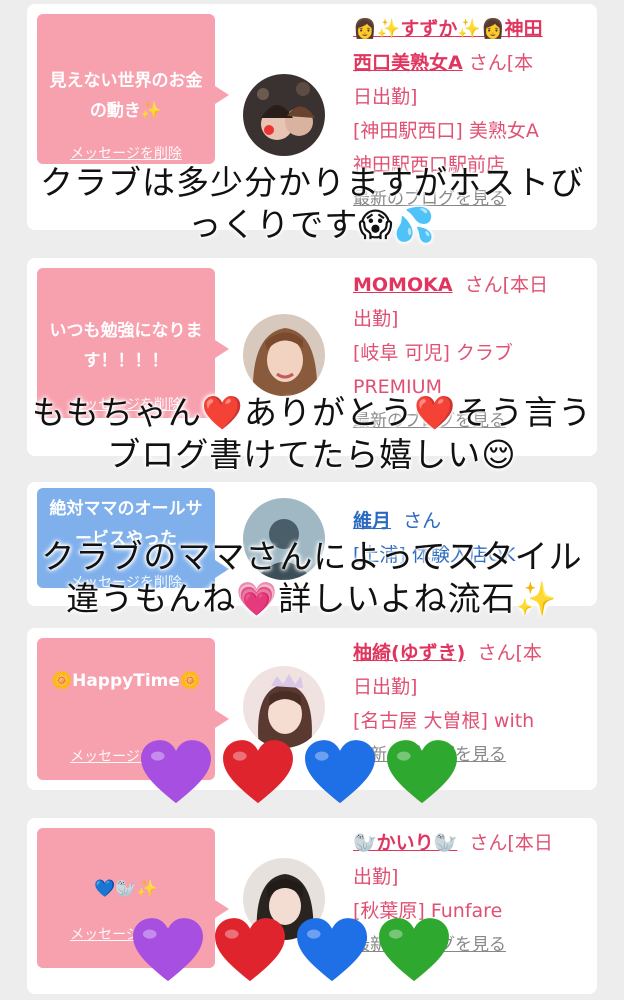 The image size is (624, 1000). What do you see at coordinates (444, 721) in the screenshot?
I see `area-text: [名古屋 大曽根] with` at bounding box center [444, 721].